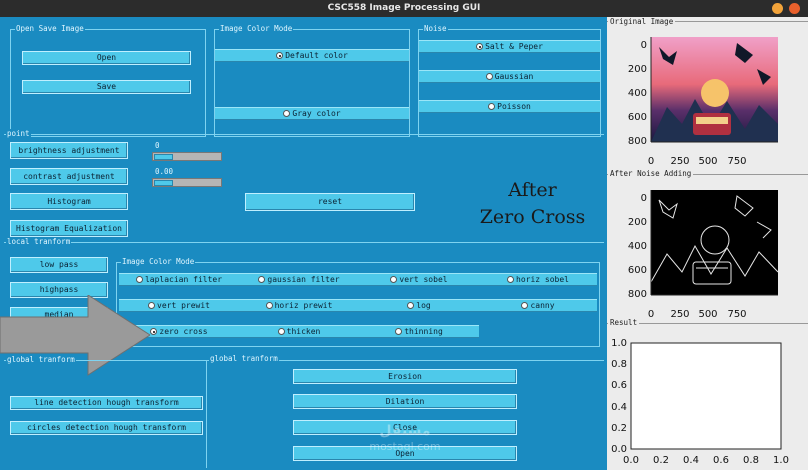 The image size is (808, 470). What do you see at coordinates (158, 262) in the screenshot?
I see `filter-group-label: Image Color Mode` at bounding box center [158, 262].